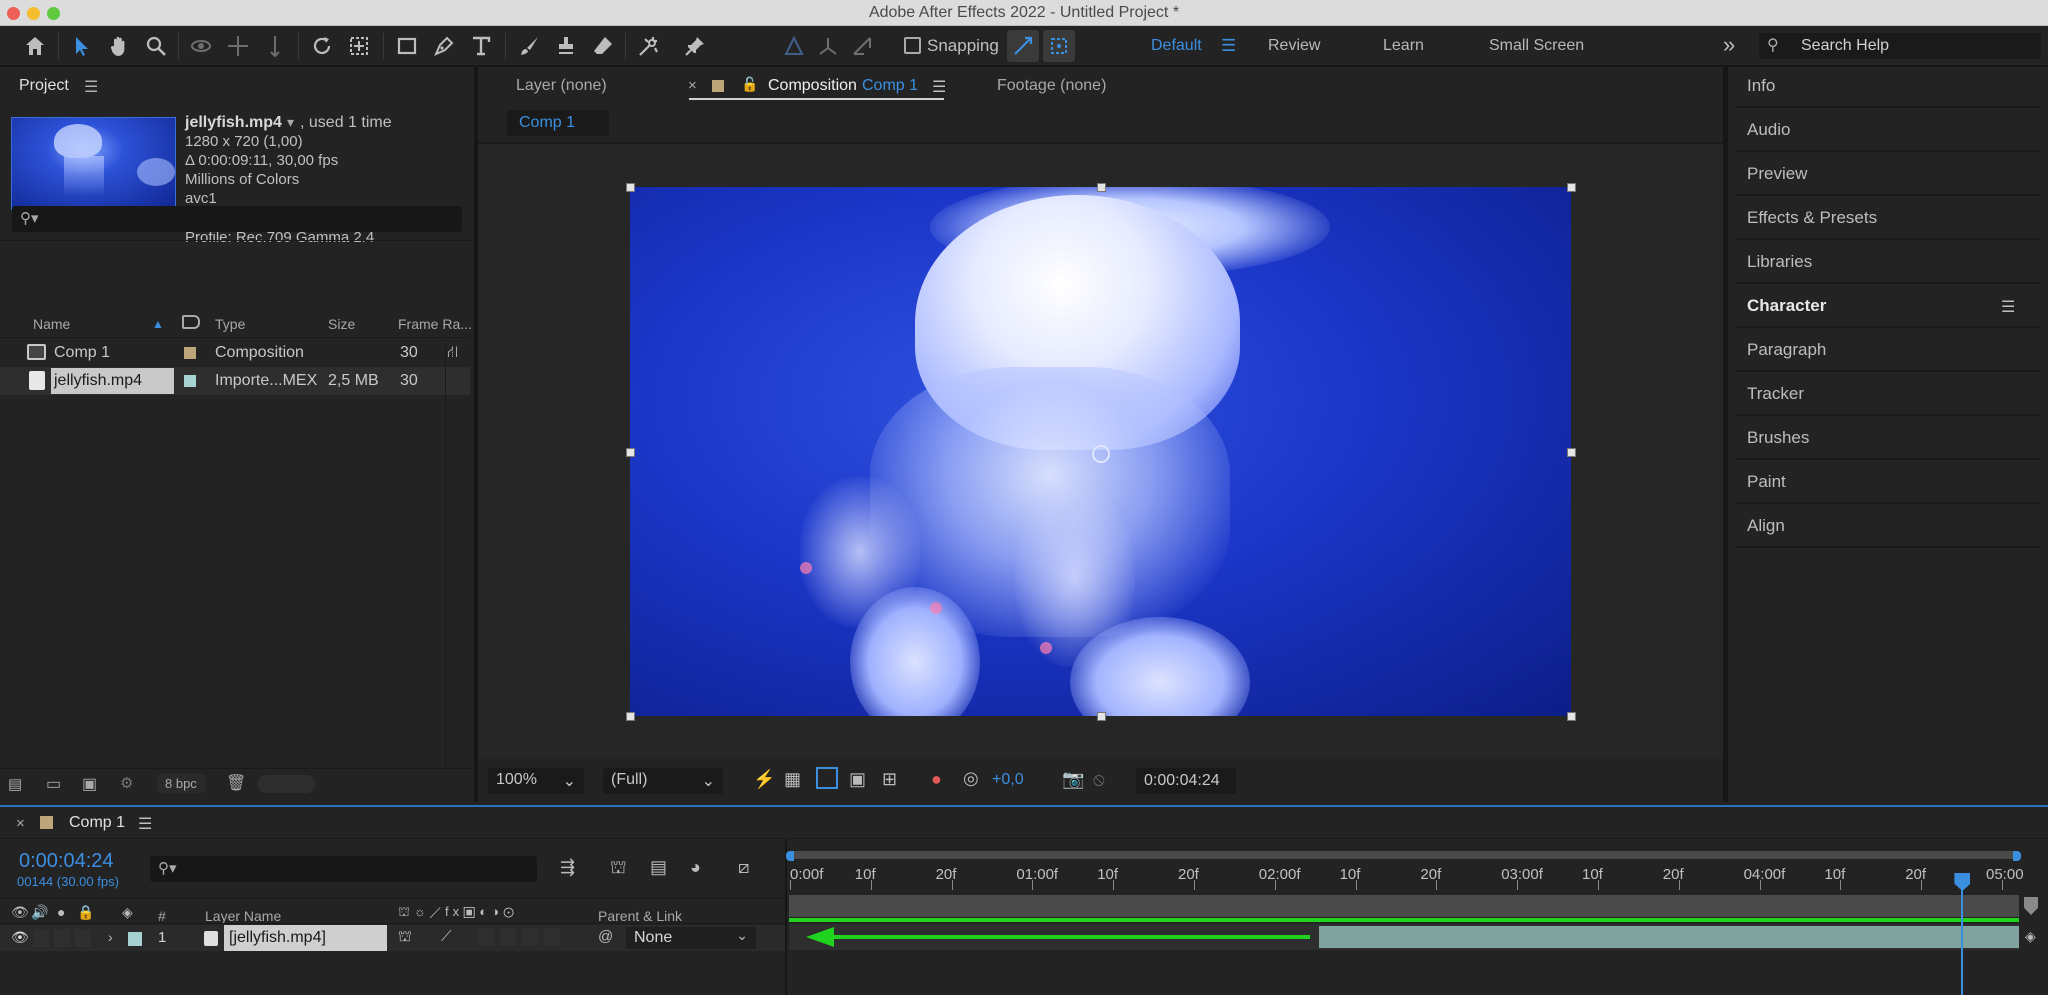 The width and height of the screenshot is (2048, 995). Describe the element at coordinates (1729, 45) in the screenshot. I see `workspace-overflow-icon: »` at that location.